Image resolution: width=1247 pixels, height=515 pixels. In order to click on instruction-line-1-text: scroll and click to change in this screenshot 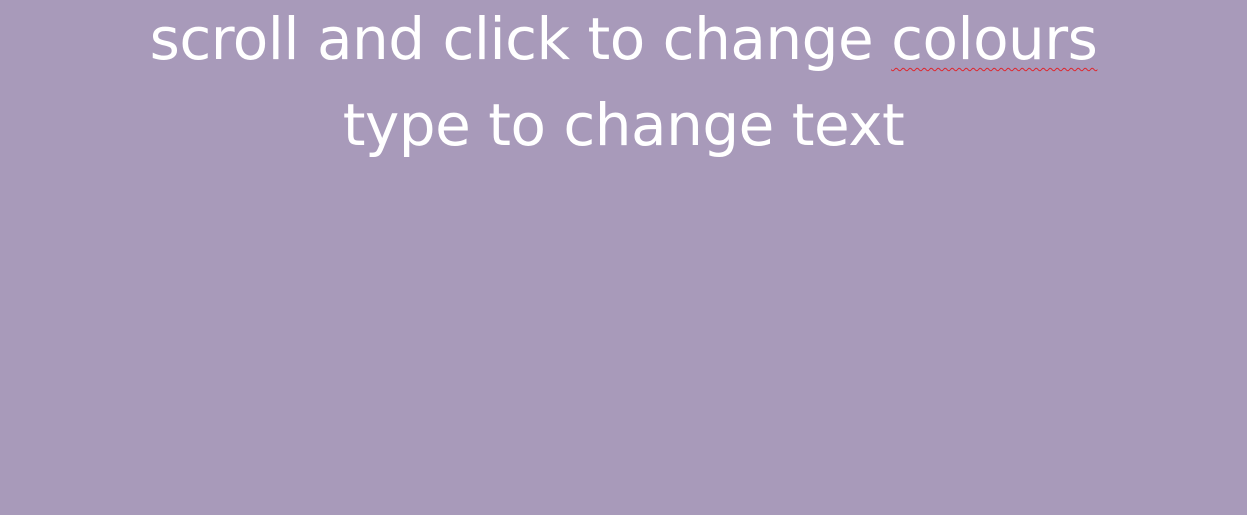, I will do `click(520, 39)`.